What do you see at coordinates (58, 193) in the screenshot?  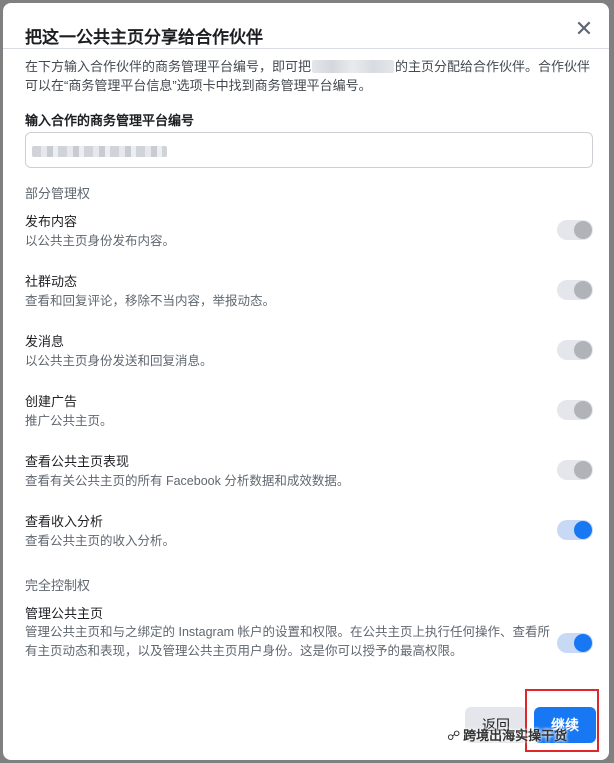 I see `partial-access-heading: 部分管理权` at bounding box center [58, 193].